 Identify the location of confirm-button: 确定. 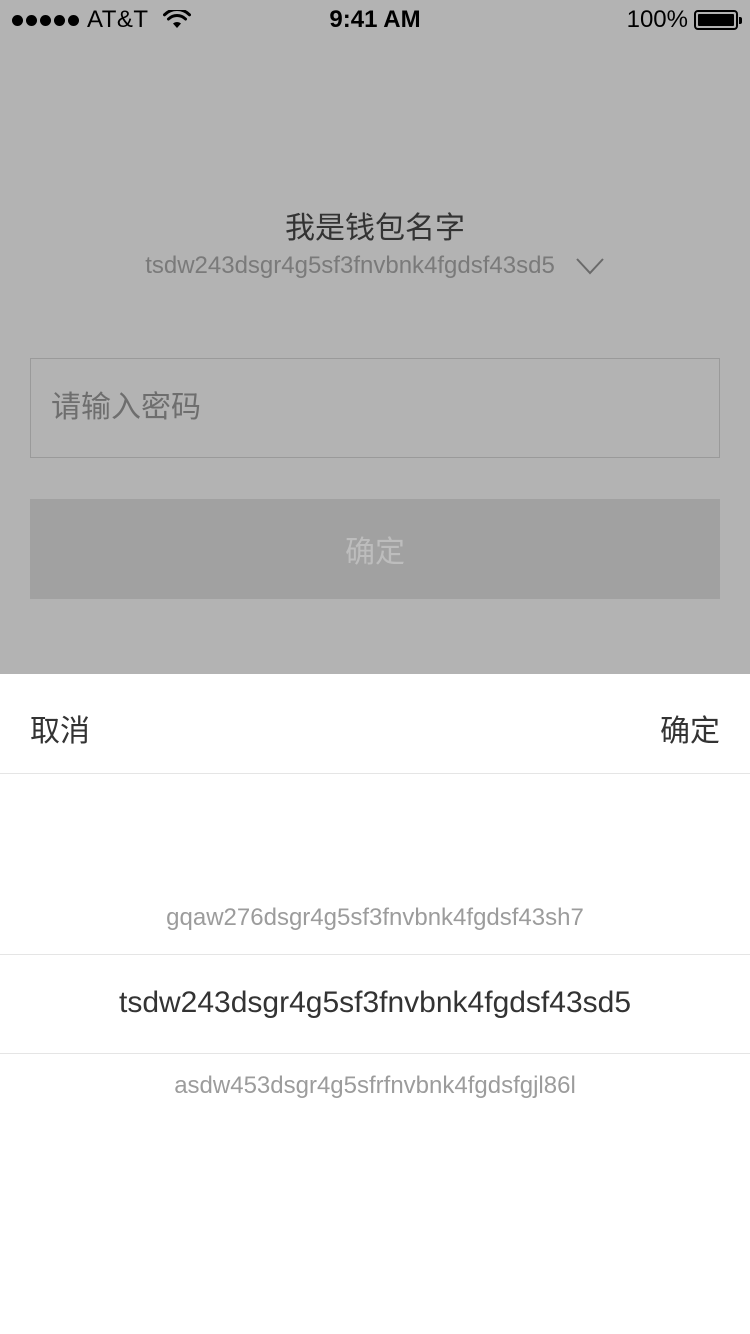
(375, 549).